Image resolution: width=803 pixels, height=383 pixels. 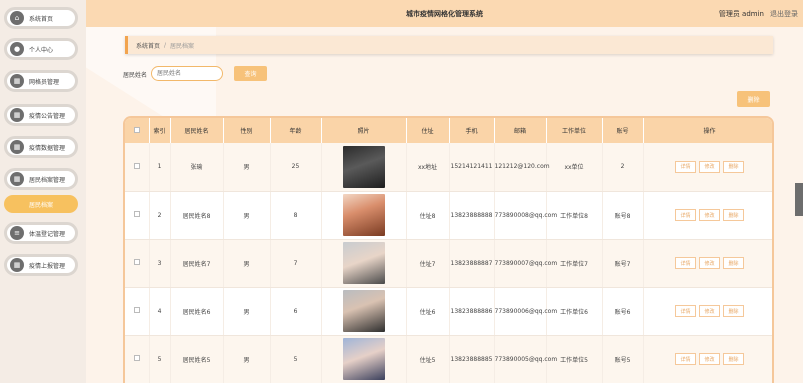 What do you see at coordinates (574, 130) in the screenshot?
I see `column-header: 工作单位` at bounding box center [574, 130].